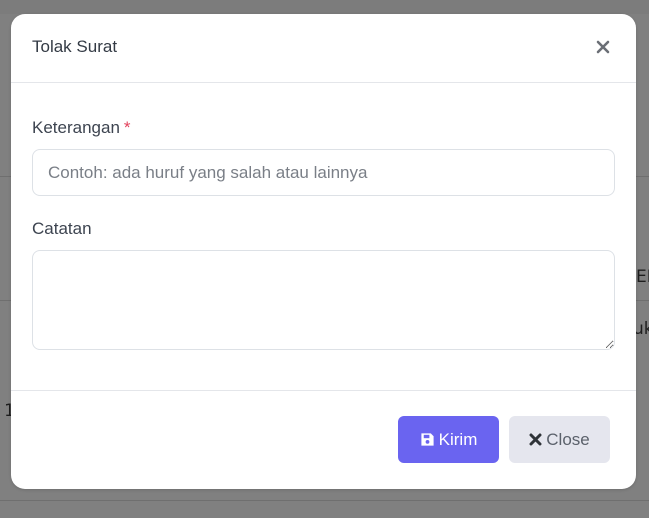  I want to click on submit-button-label: Kirim, so click(458, 439).